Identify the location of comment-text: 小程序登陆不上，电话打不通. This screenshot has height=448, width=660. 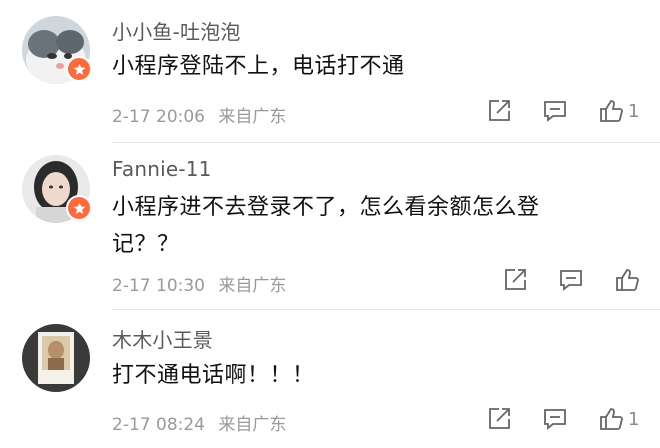
(258, 66).